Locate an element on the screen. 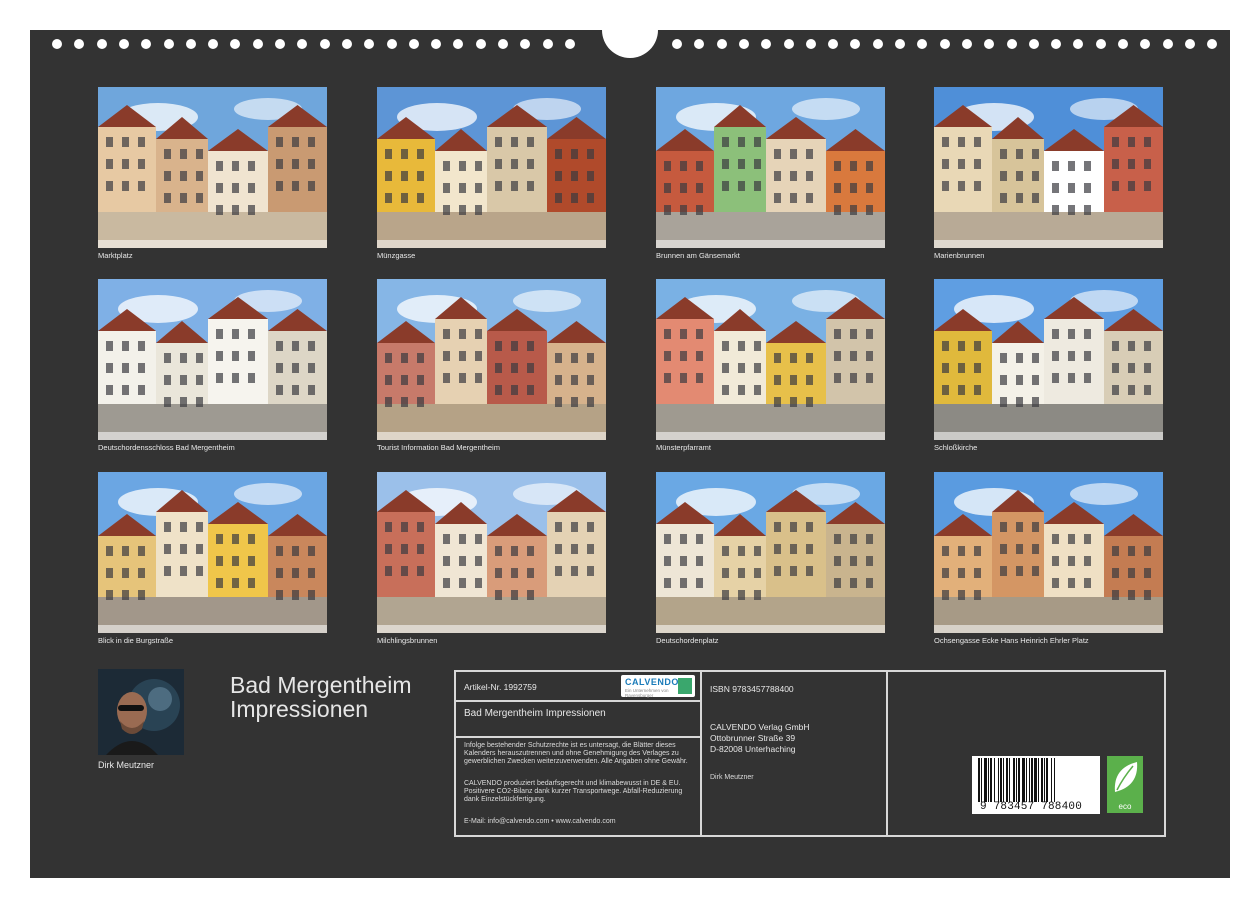 This screenshot has height=908, width=1260. photo-caption: Deutschordenplatz is located at coordinates (687, 640).